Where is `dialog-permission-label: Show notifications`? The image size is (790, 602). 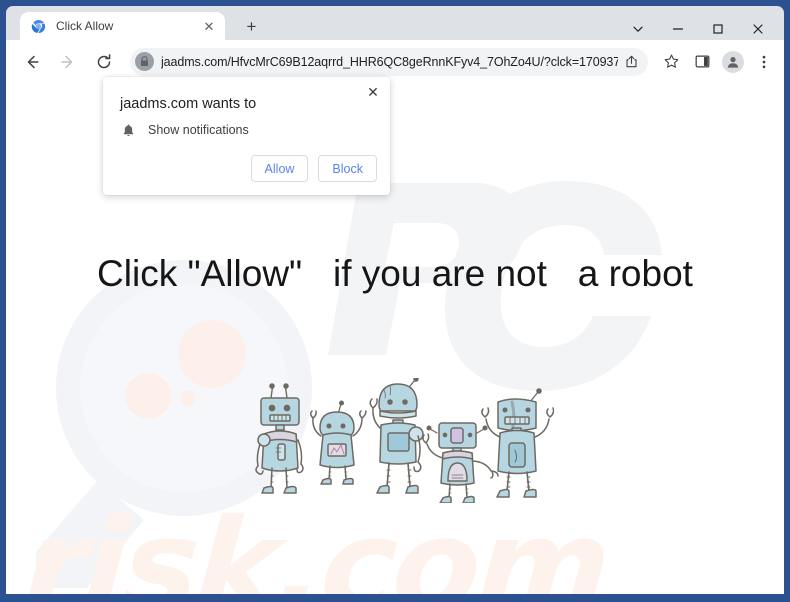
dialog-permission-label: Show notifications is located at coordinates (198, 130).